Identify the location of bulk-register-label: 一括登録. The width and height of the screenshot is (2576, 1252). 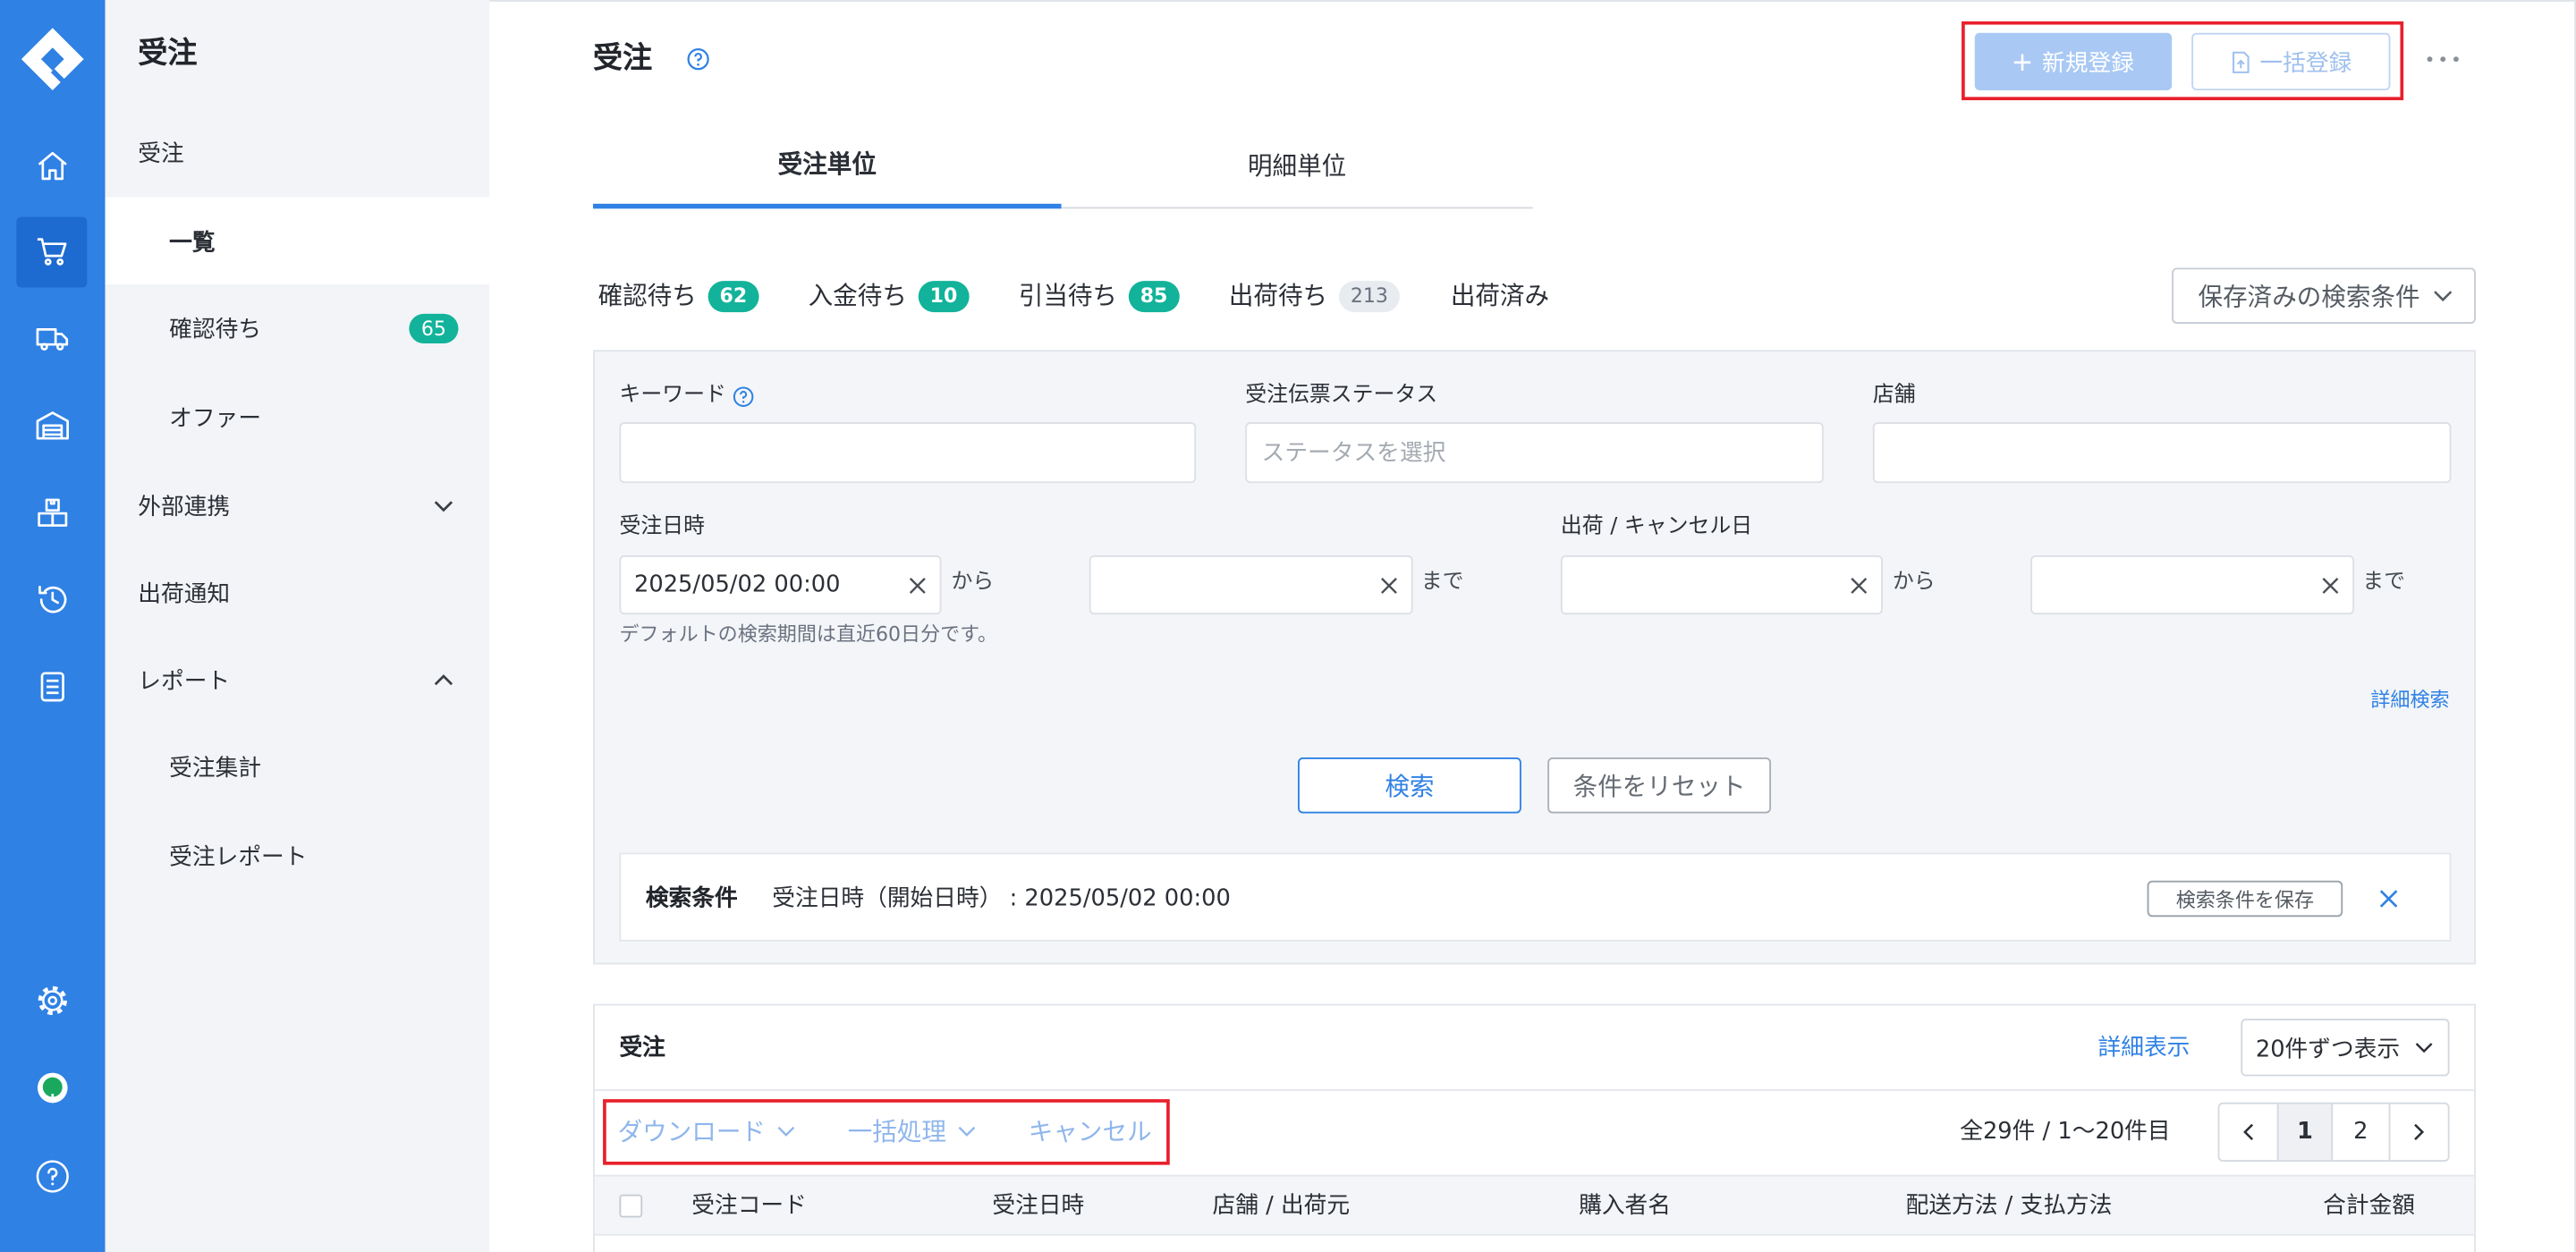
(2305, 64).